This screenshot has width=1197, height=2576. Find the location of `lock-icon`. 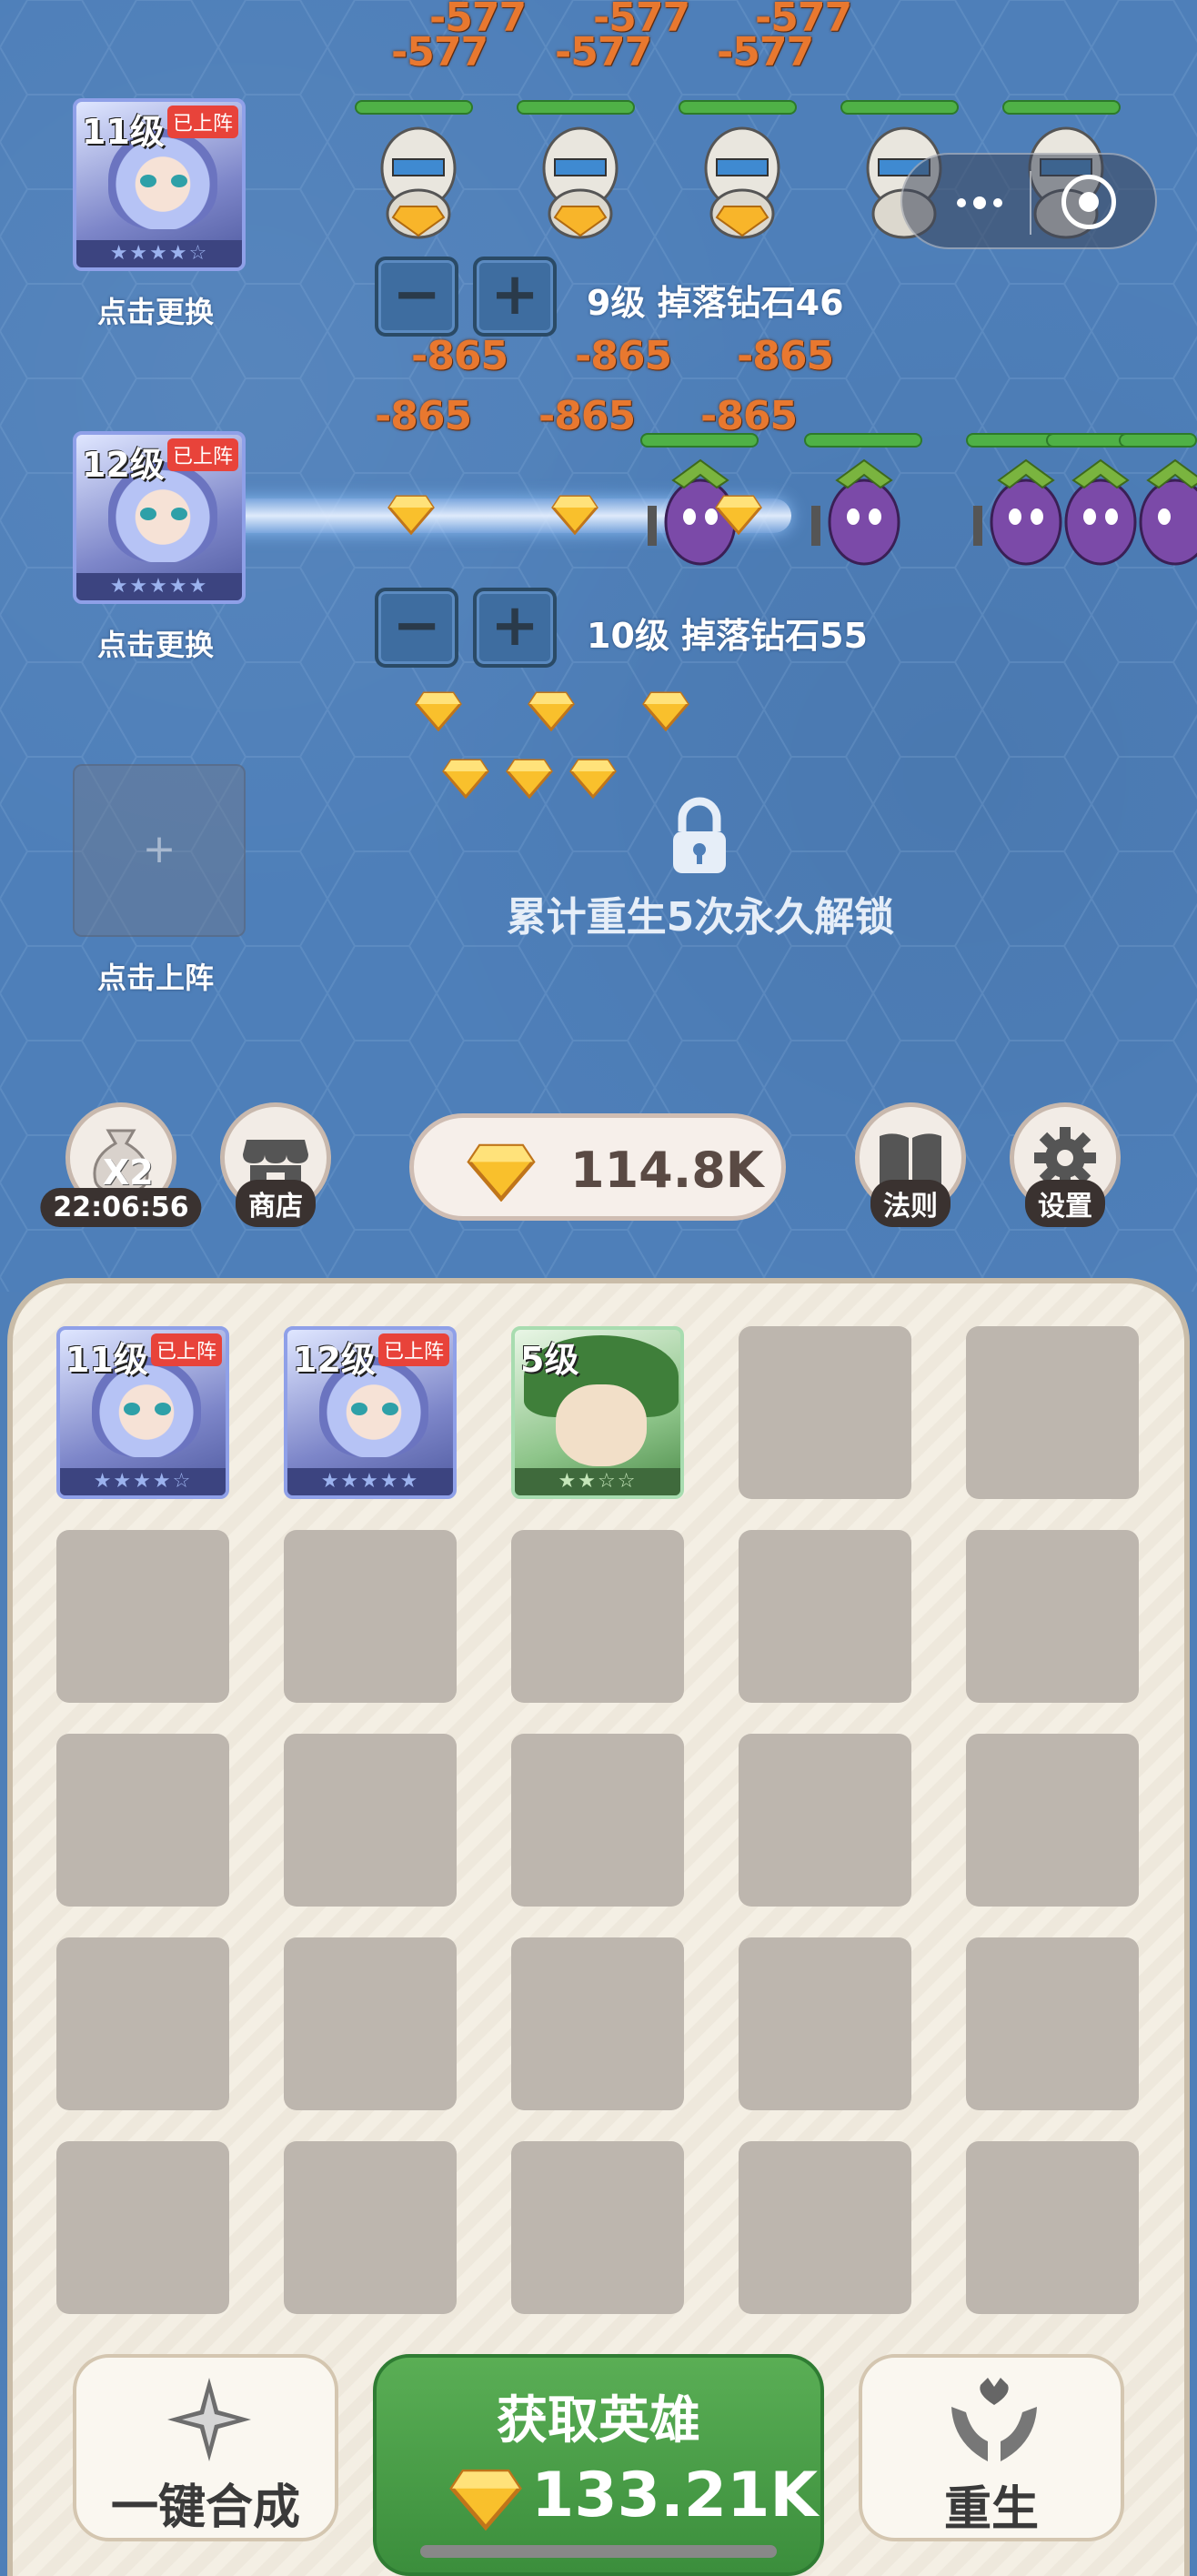

lock-icon is located at coordinates (699, 835).